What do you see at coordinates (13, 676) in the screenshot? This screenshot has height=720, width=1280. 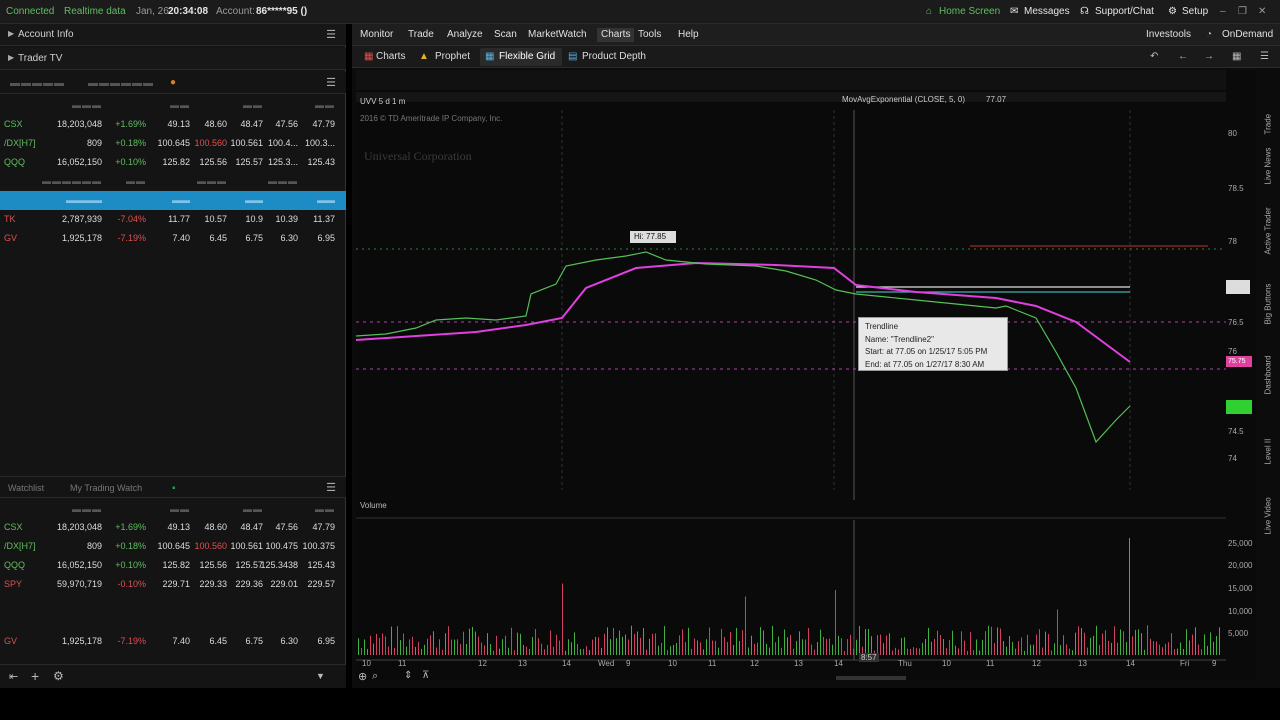 I see `collapse-icon: ⇤` at bounding box center [13, 676].